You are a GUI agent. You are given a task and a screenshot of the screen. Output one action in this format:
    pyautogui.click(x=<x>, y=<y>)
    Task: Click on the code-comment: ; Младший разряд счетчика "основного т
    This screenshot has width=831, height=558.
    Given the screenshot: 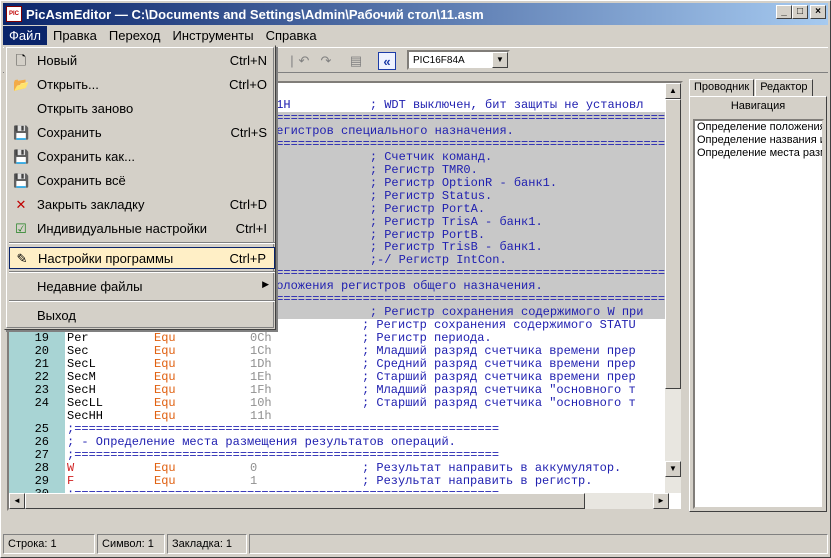 What is the action you would take?
    pyautogui.click(x=499, y=390)
    